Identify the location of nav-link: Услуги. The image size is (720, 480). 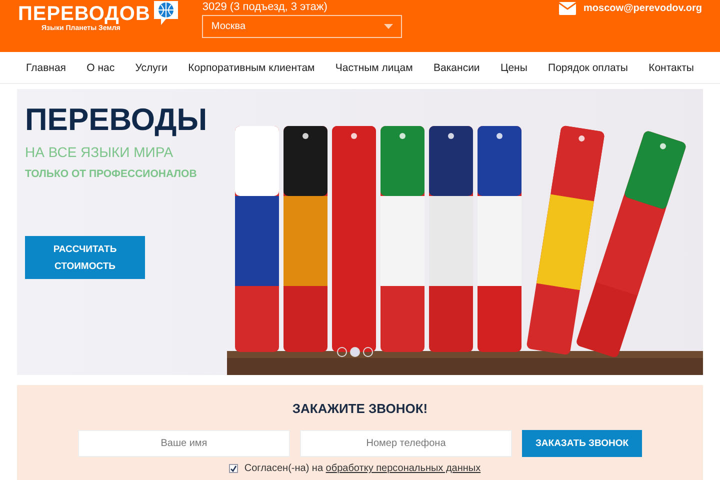
(151, 68).